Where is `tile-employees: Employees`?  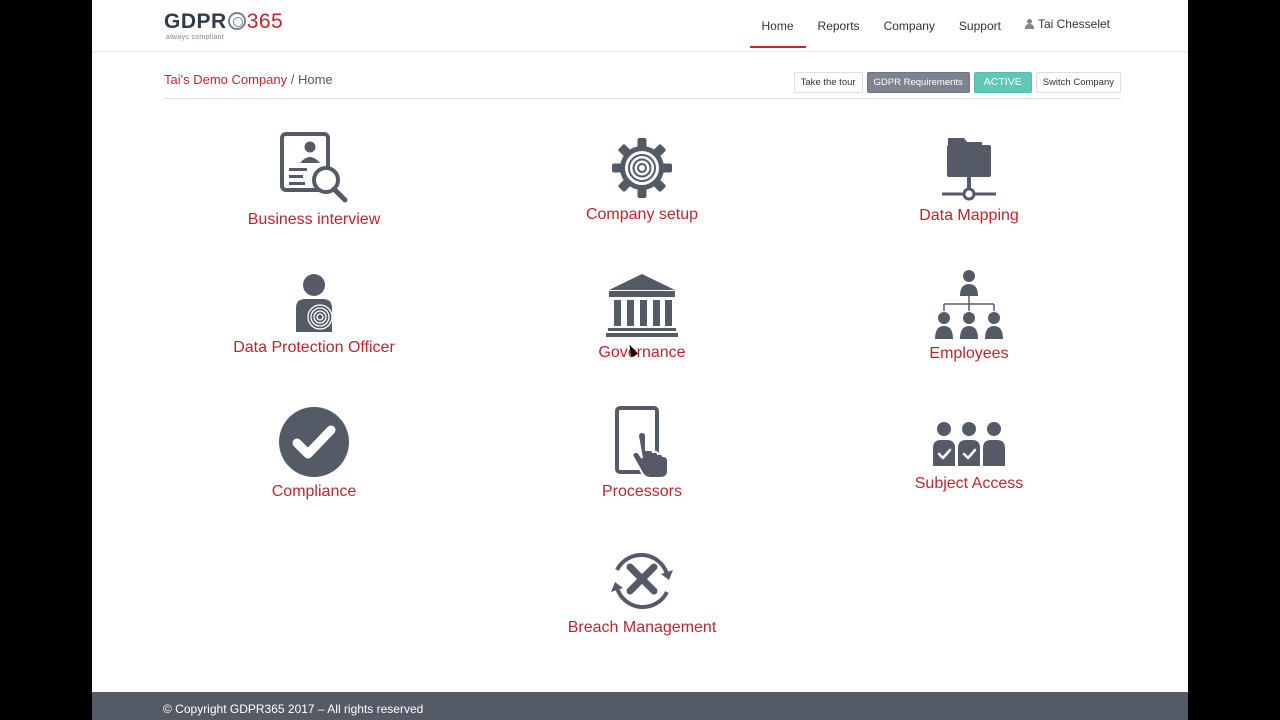
tile-employees: Employees is located at coordinates (969, 315).